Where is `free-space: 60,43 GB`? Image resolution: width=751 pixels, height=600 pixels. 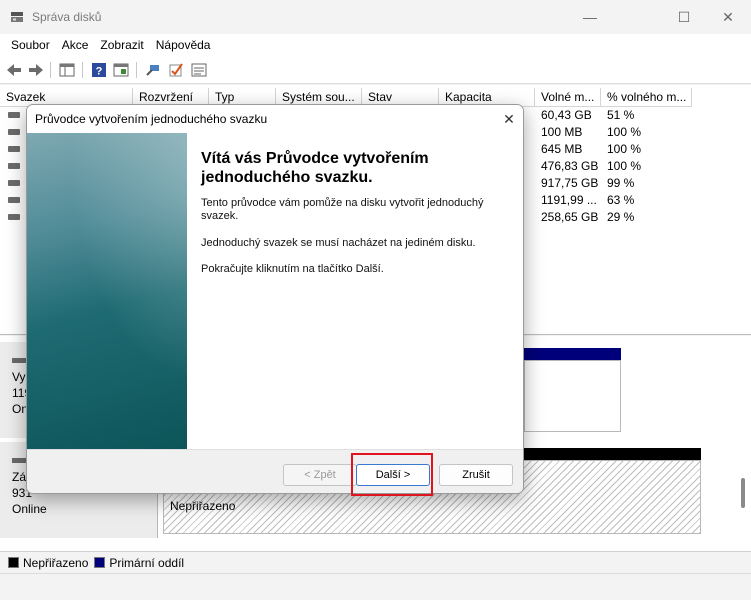 free-space: 60,43 GB is located at coordinates (566, 115).